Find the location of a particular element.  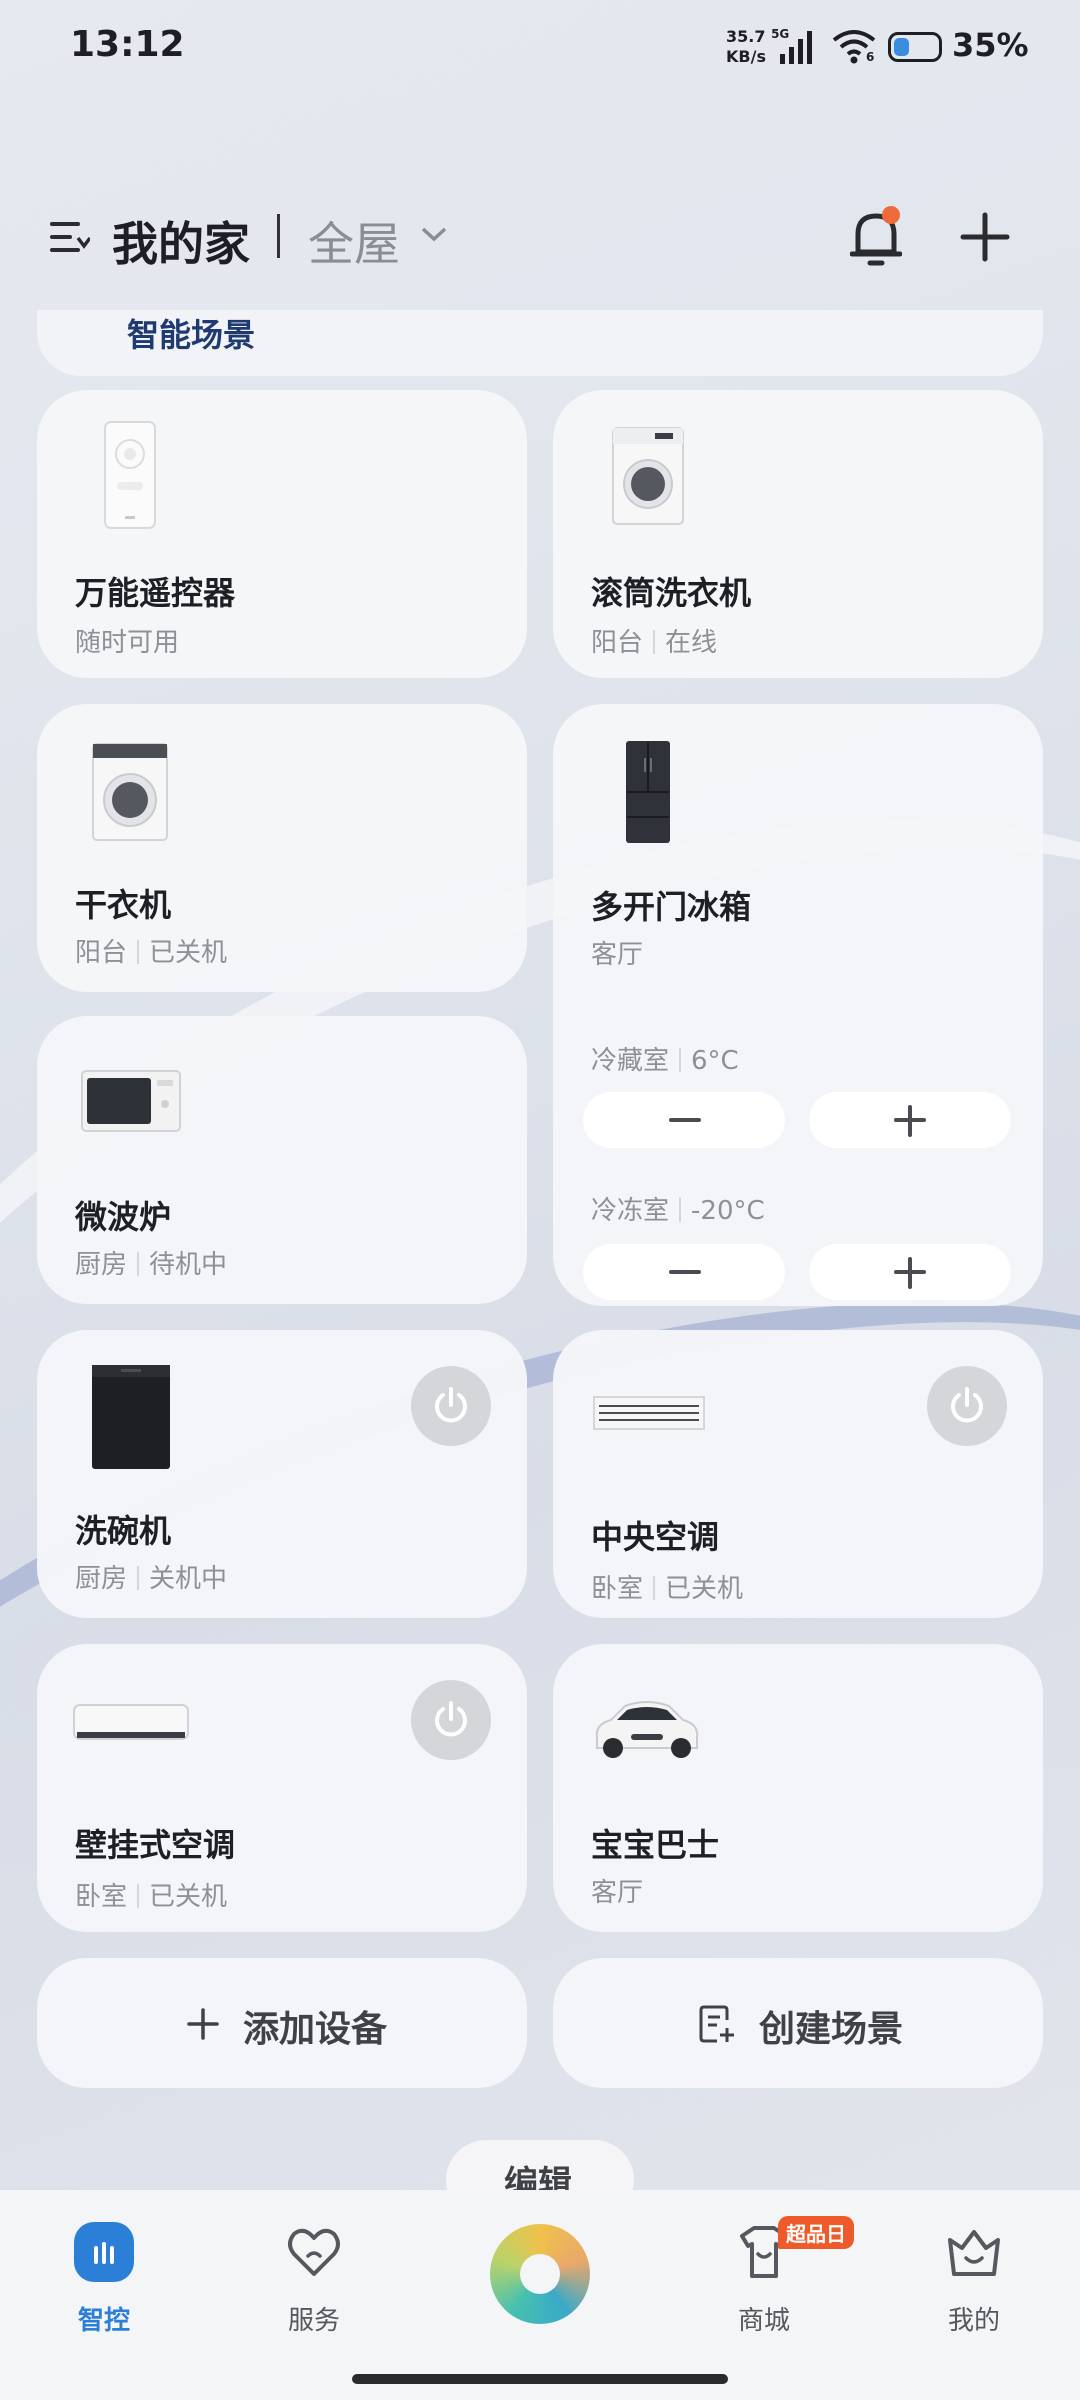

app-header: 我的家 全屋 is located at coordinates (540, 240).